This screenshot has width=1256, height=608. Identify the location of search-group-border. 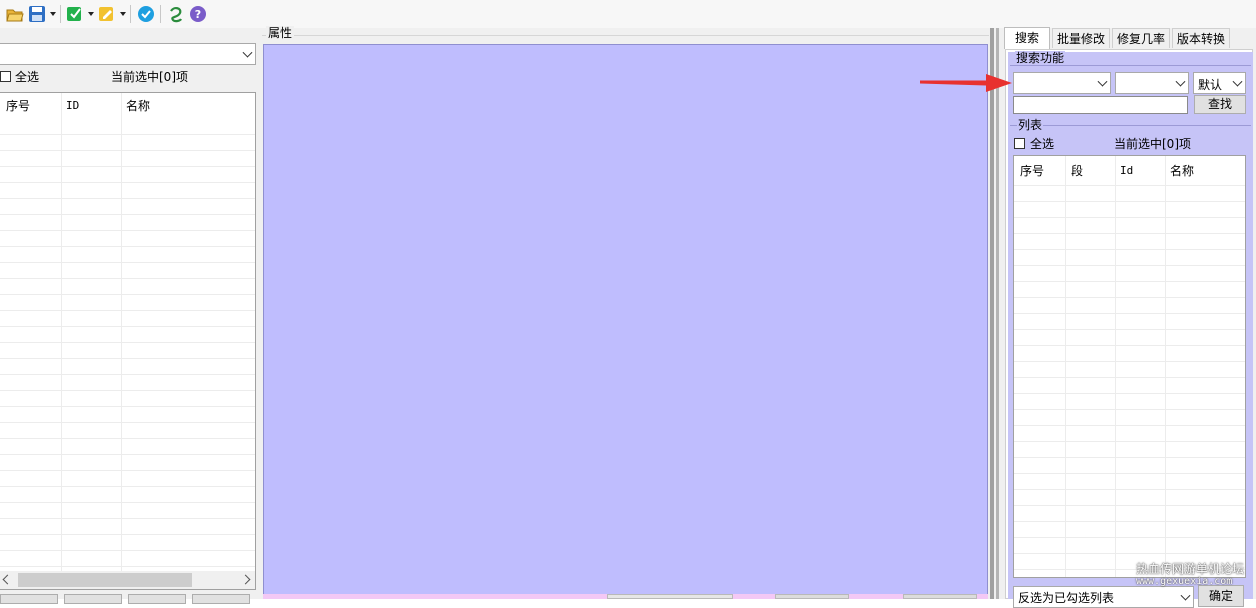
(1130, 65).